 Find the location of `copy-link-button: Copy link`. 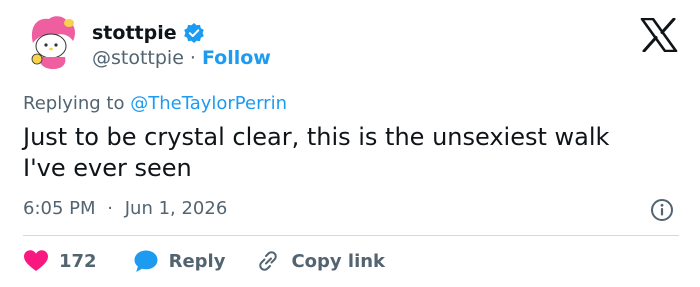

copy-link-button: Copy link is located at coordinates (320, 261).